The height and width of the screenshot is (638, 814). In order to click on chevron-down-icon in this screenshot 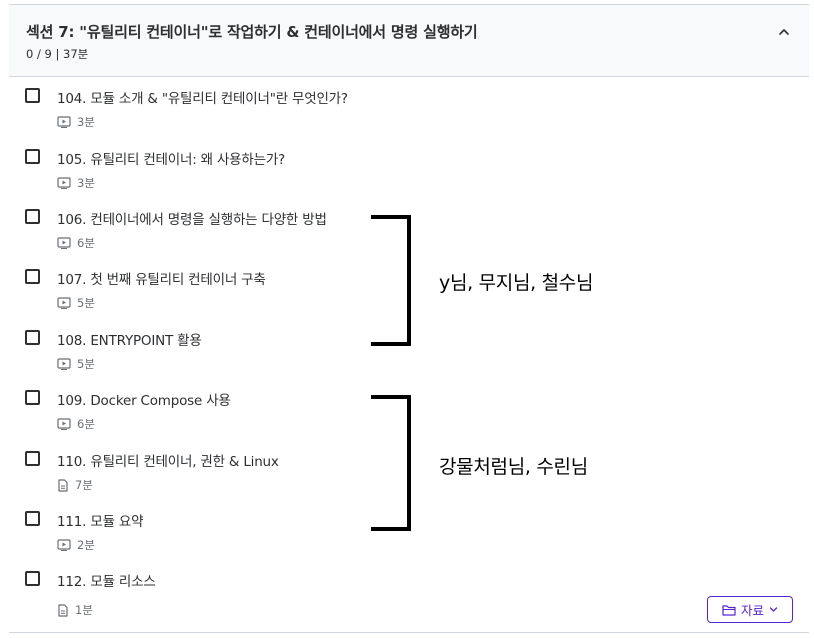, I will do `click(773, 609)`.